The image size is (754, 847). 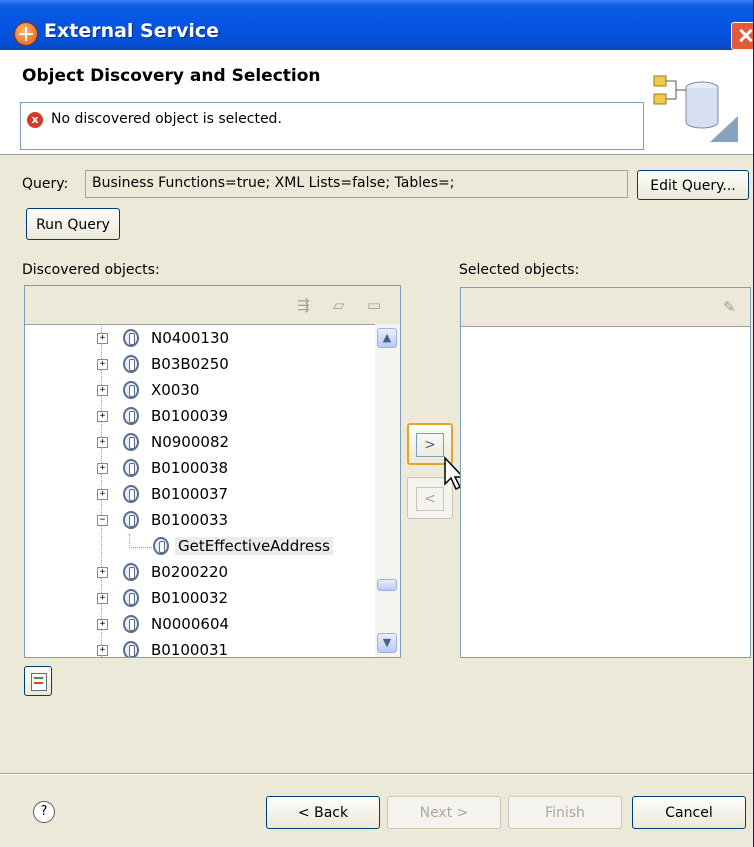 I want to click on properties-button, so click(x=38, y=681).